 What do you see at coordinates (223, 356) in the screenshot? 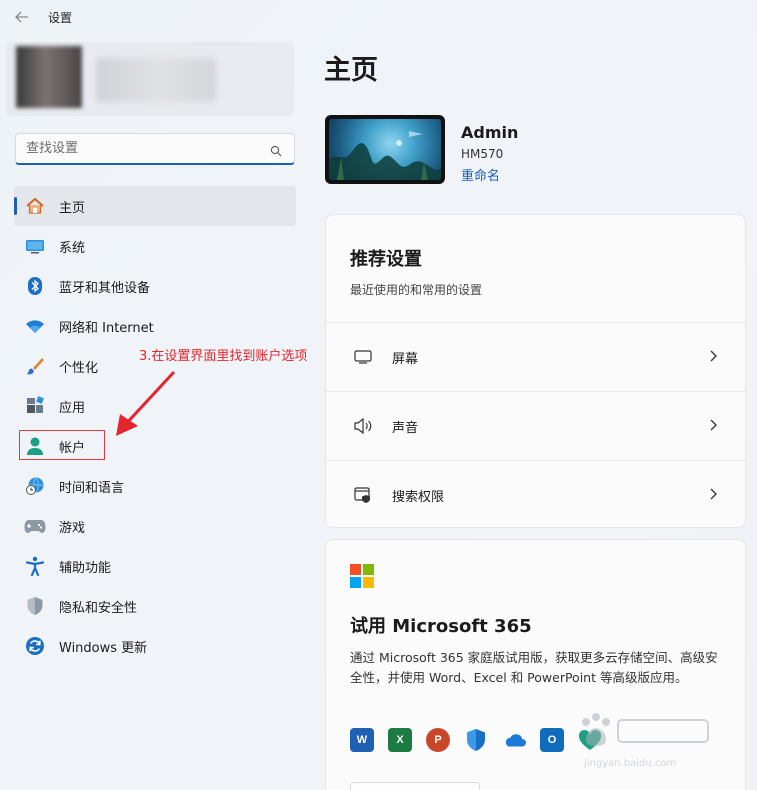
I see `tutorial-annotation: 3.在设置界面里找到账户选项` at bounding box center [223, 356].